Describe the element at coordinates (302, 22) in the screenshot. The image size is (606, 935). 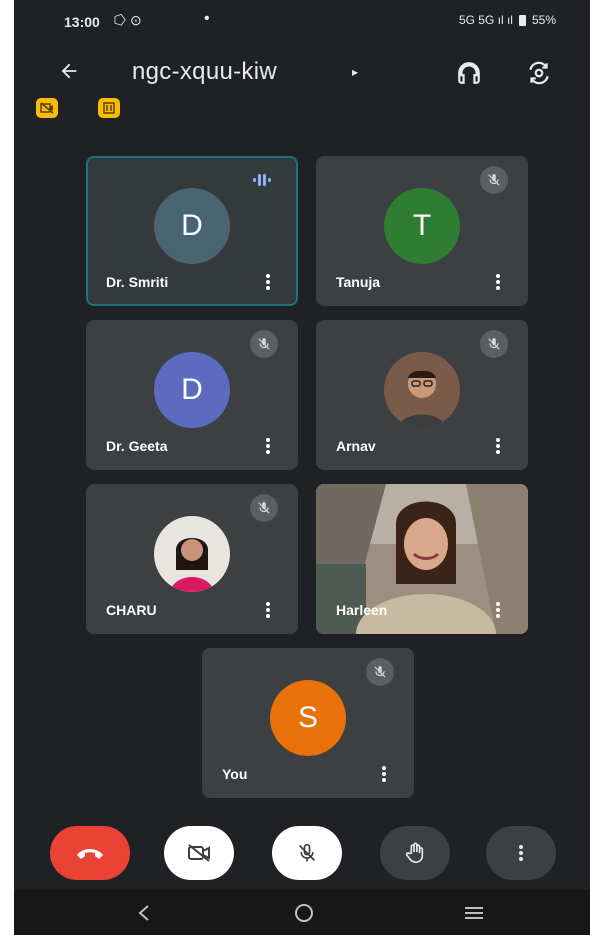
I see `status-bar: 13:00 ⭔ ⊙ • 5G 5G ıl ıl 55%` at that location.